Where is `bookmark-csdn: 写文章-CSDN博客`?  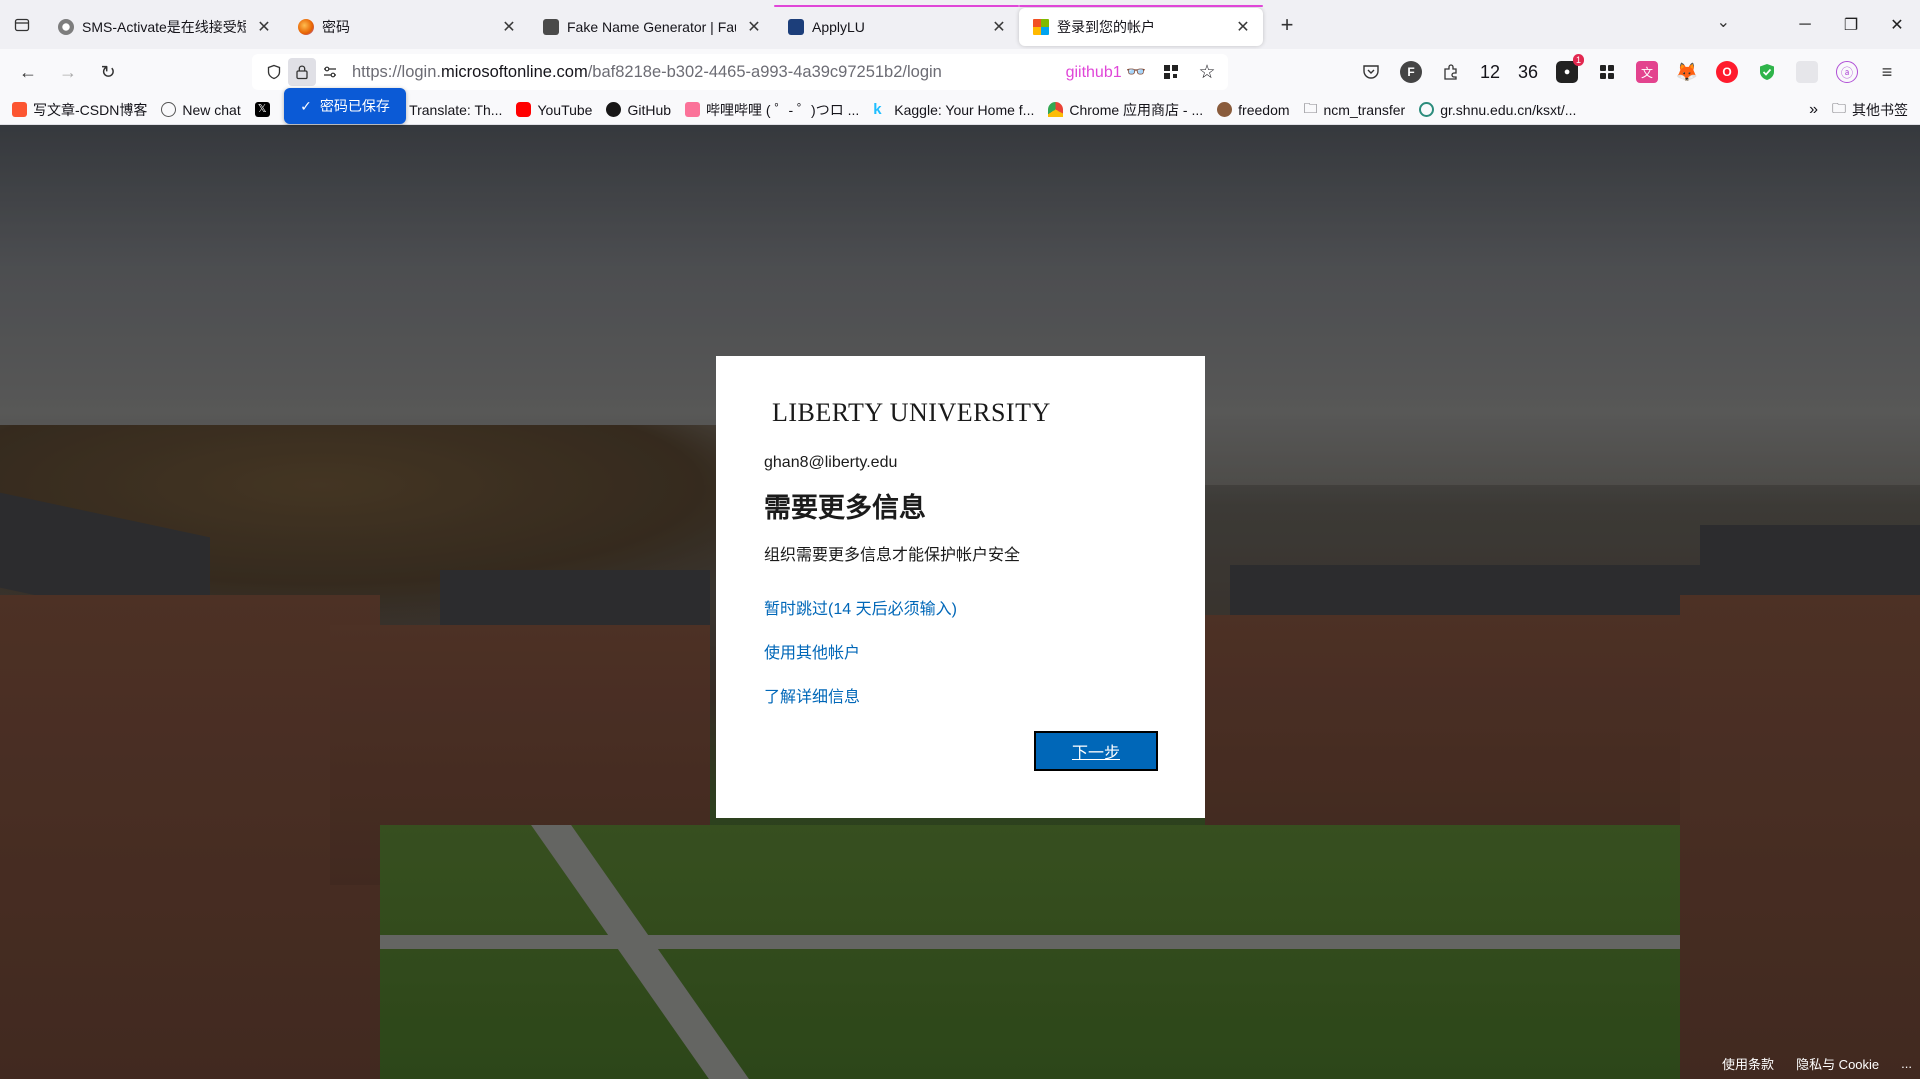
bookmark-csdn: 写文章-CSDN博客 is located at coordinates (79, 110).